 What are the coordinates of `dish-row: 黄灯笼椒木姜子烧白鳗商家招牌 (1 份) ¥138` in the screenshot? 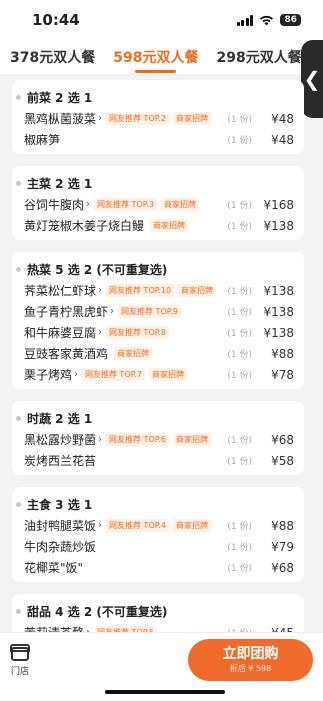 It's located at (159, 225).